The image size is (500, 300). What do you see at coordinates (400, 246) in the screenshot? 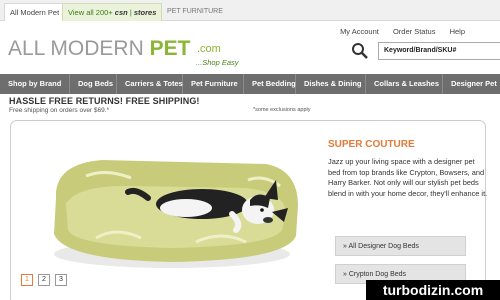
I see `all-designer-dog-beds-link: » All Designer Dog Beds` at bounding box center [400, 246].